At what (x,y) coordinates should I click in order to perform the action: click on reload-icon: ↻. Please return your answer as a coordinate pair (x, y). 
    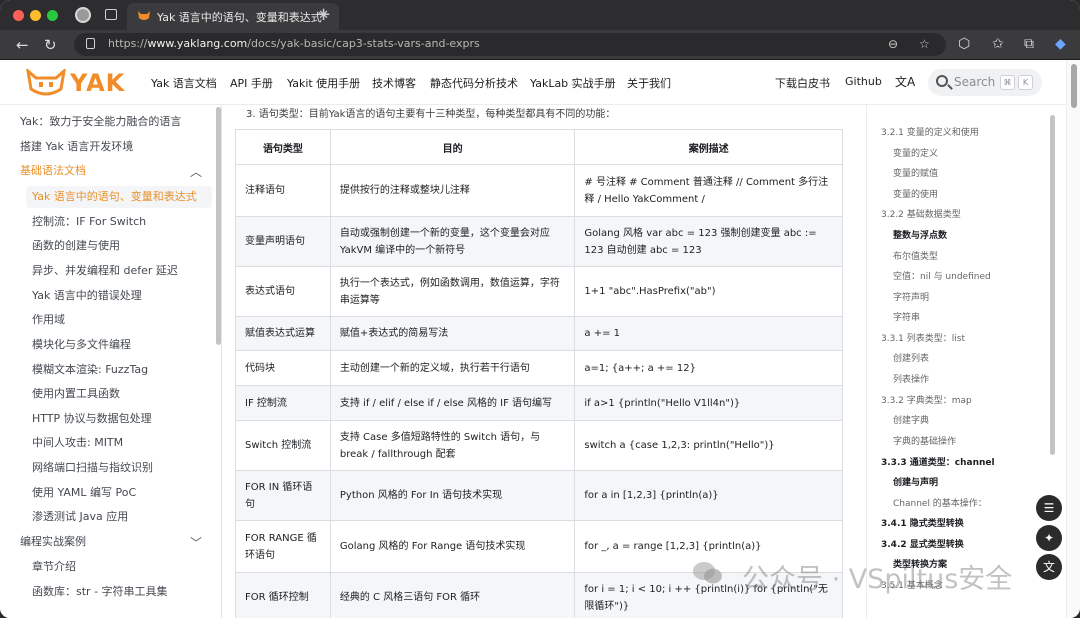
    Looking at the image, I should click on (50, 45).